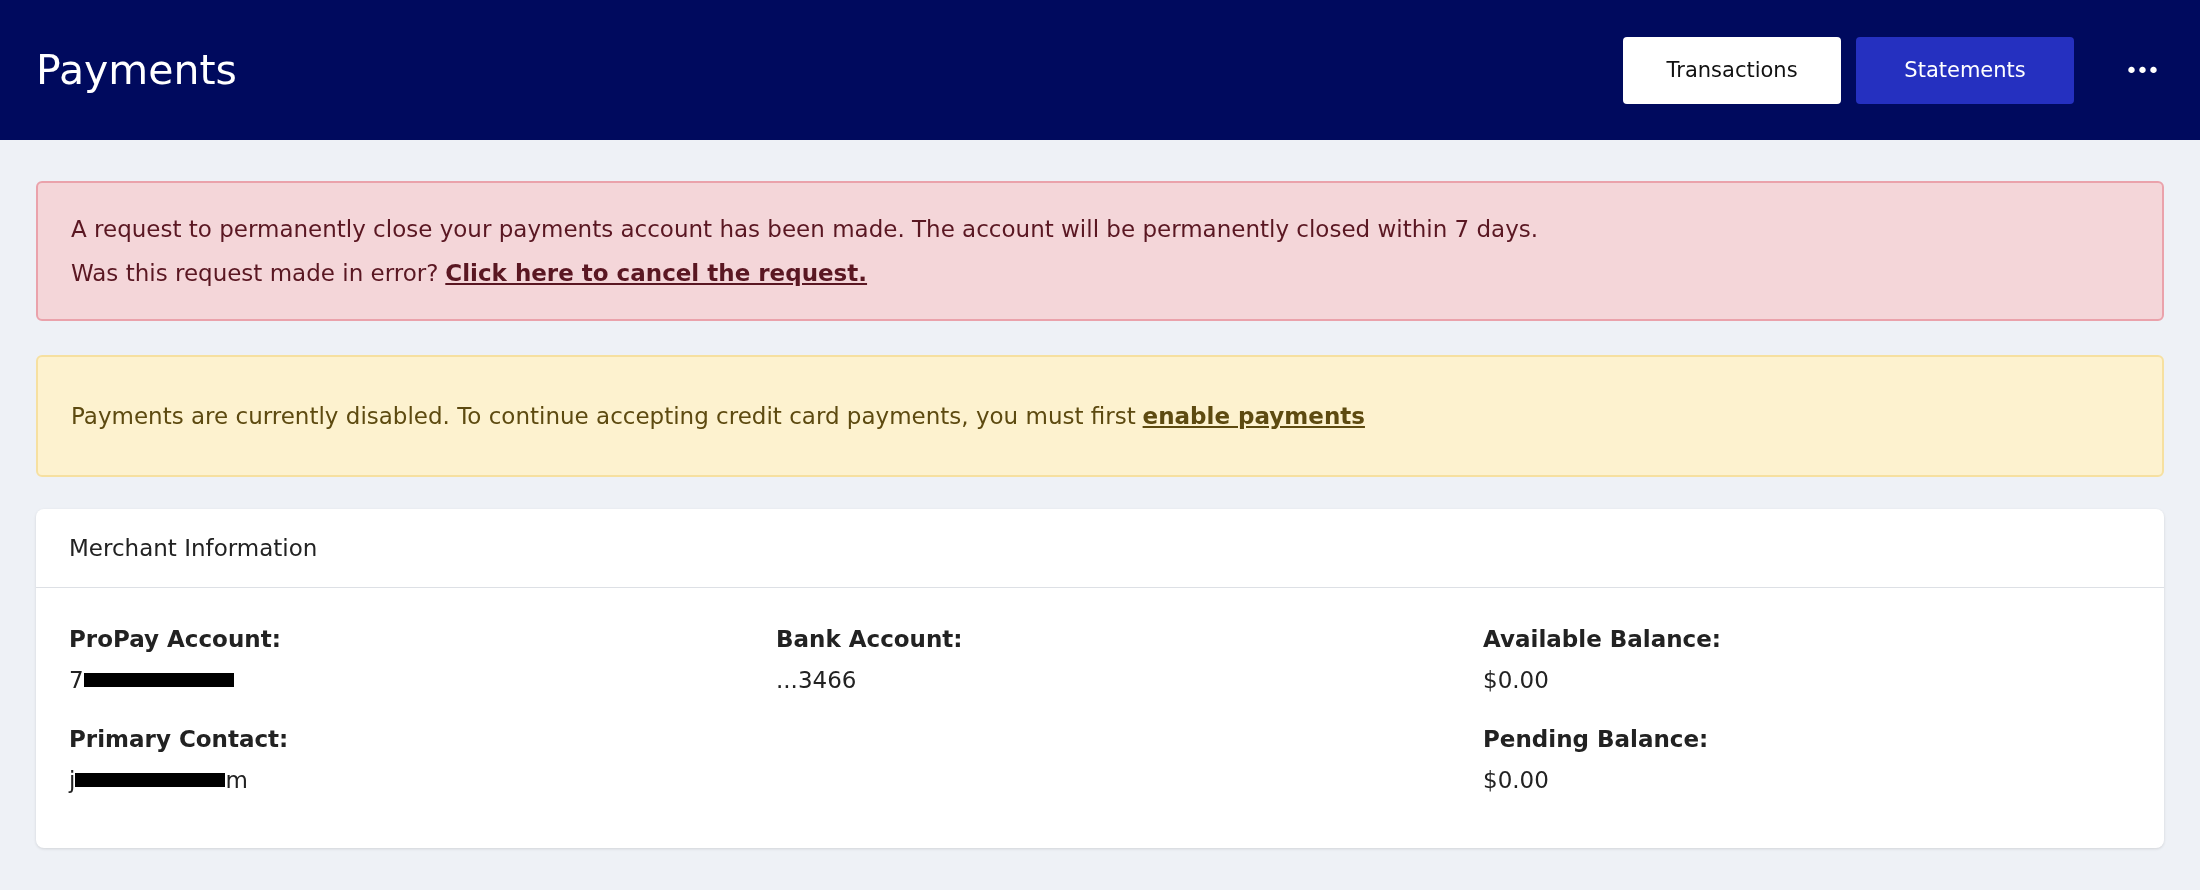  Describe the element at coordinates (603, 416) in the screenshot. I see `alert-text: Payments are currently disabled. To continue accepting credit card payments, you must first` at that location.